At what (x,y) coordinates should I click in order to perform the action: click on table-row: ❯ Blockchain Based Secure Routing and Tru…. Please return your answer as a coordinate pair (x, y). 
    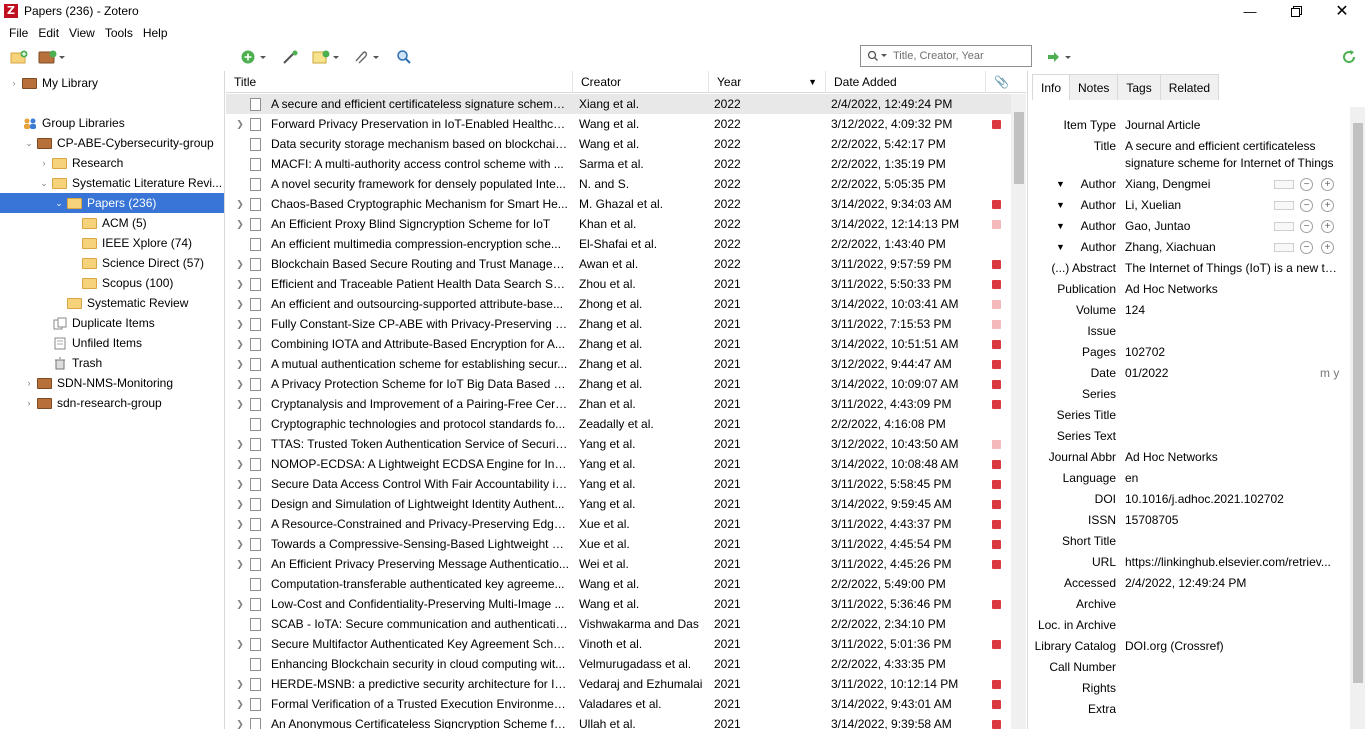
    Looking at the image, I should click on (618, 264).